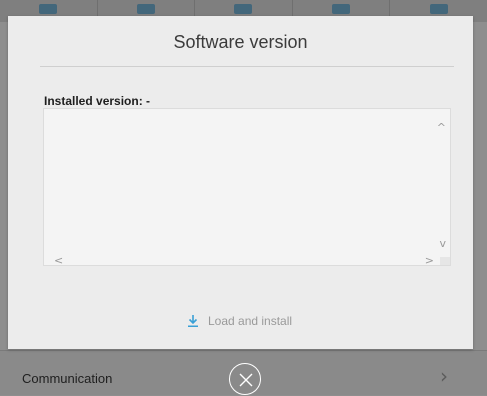 This screenshot has width=487, height=396. I want to click on load-and-install-button: Load and install, so click(239, 321).